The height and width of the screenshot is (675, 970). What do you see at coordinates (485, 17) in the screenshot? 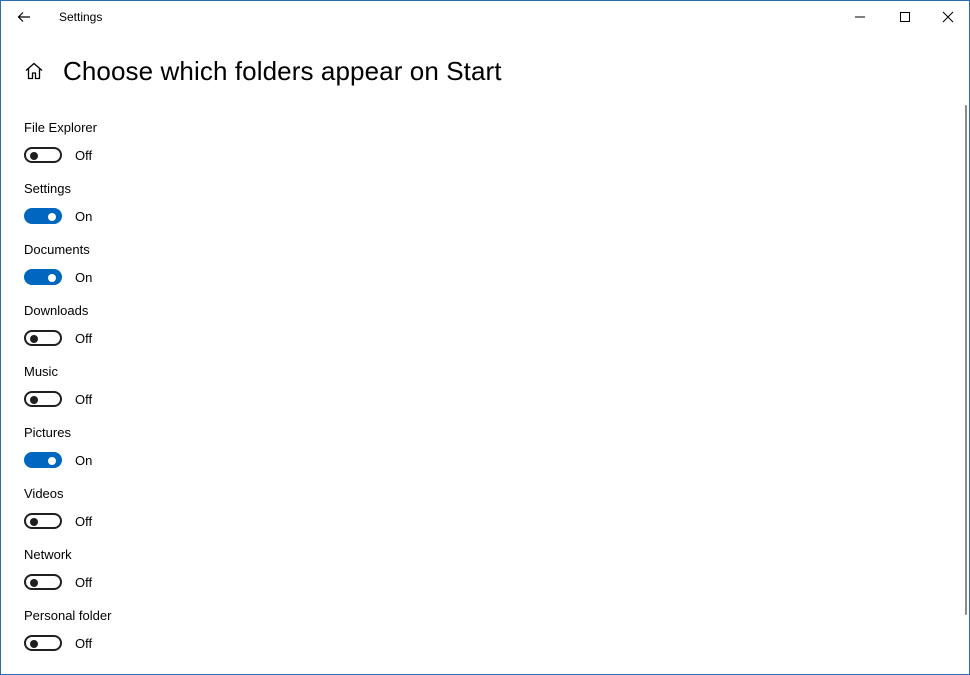
I see `title-bar: Settings` at bounding box center [485, 17].